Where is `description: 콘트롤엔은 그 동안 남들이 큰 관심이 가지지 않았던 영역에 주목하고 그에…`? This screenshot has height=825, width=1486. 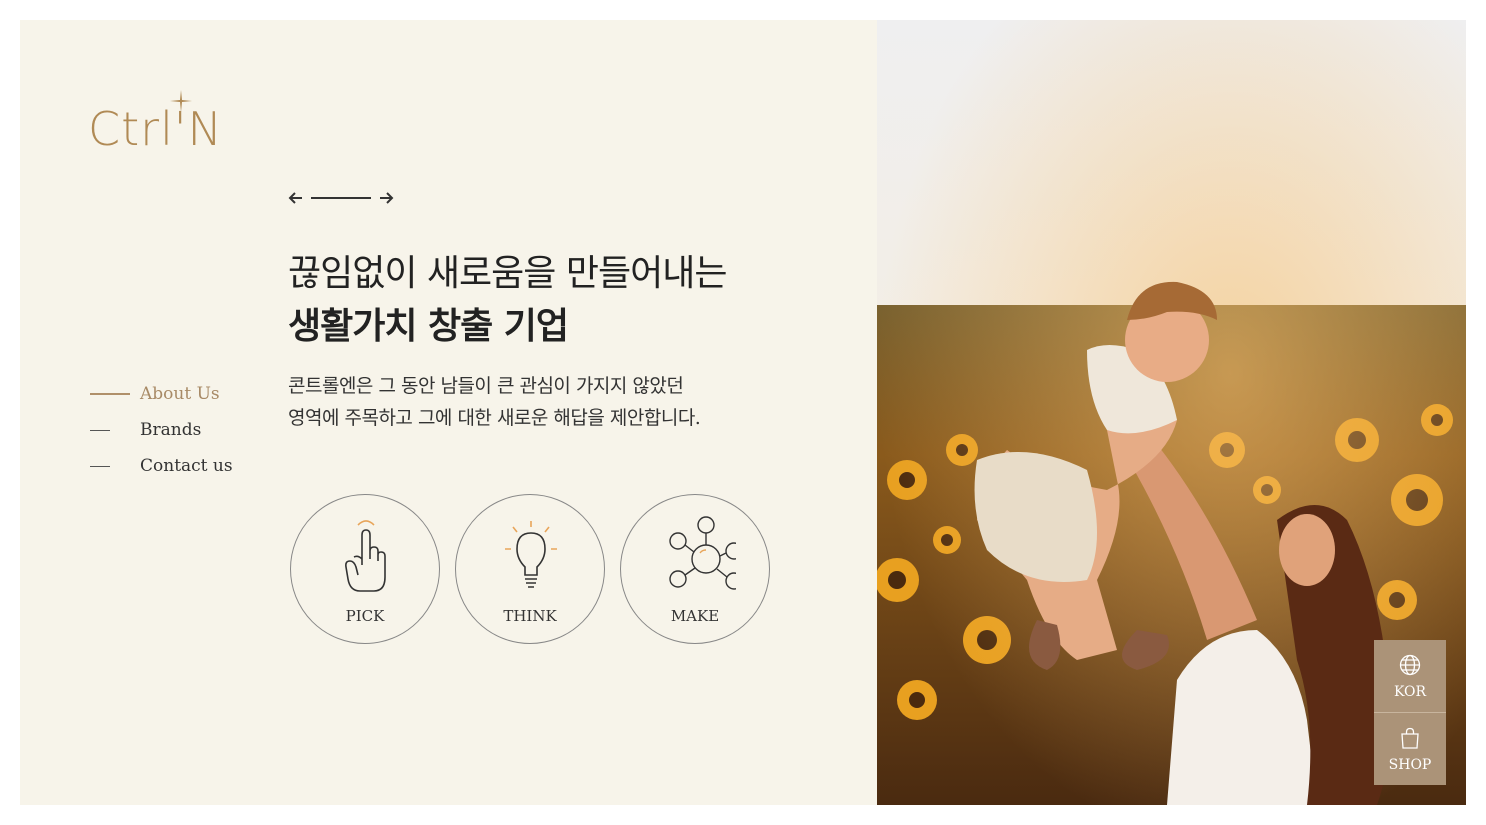 description: 콘트롤엔은 그 동안 남들이 큰 관심이 가지지 않았던 영역에 주목하고 그에… is located at coordinates (494, 402).